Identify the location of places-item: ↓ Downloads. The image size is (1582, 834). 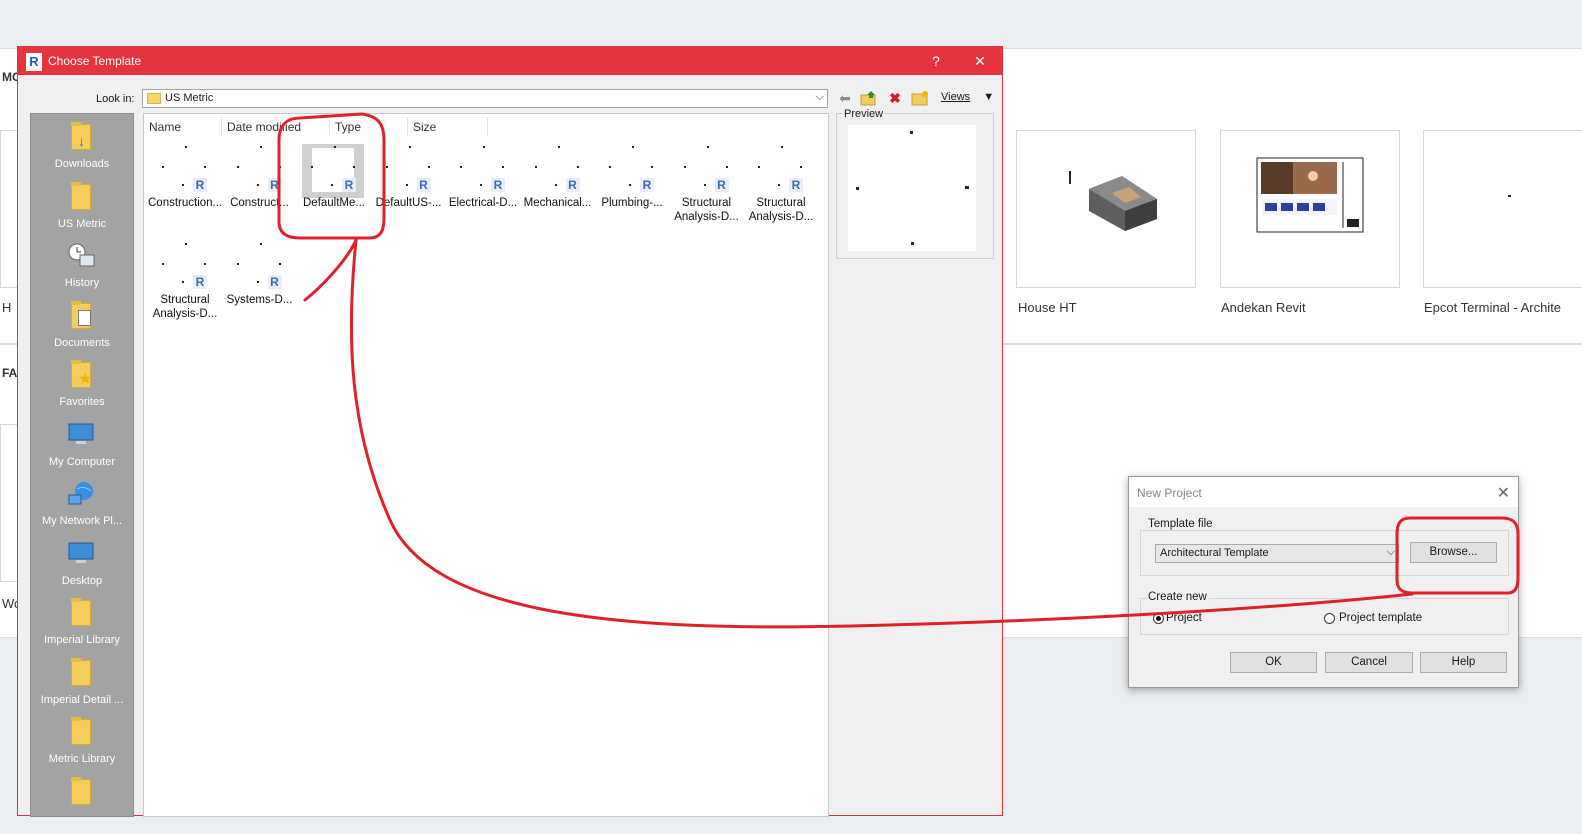
(82, 149).